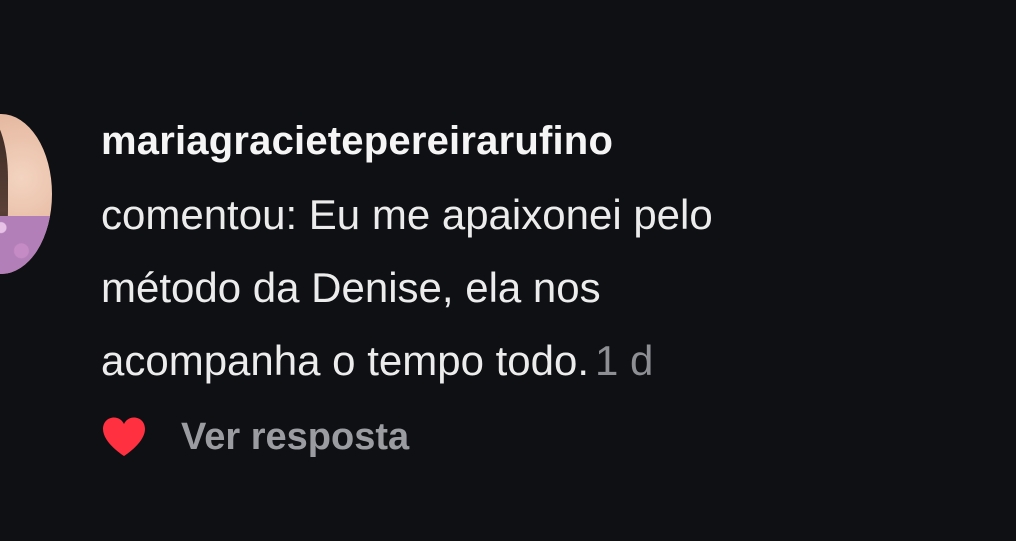  Describe the element at coordinates (295, 437) in the screenshot. I see `view-reply-button: Ver resposta` at that location.